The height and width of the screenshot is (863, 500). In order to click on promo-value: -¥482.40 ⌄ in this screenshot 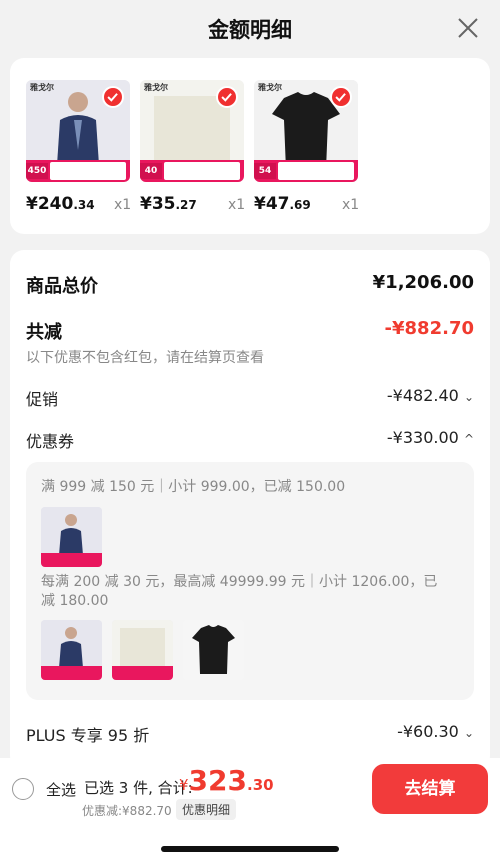, I will do `click(430, 395)`.